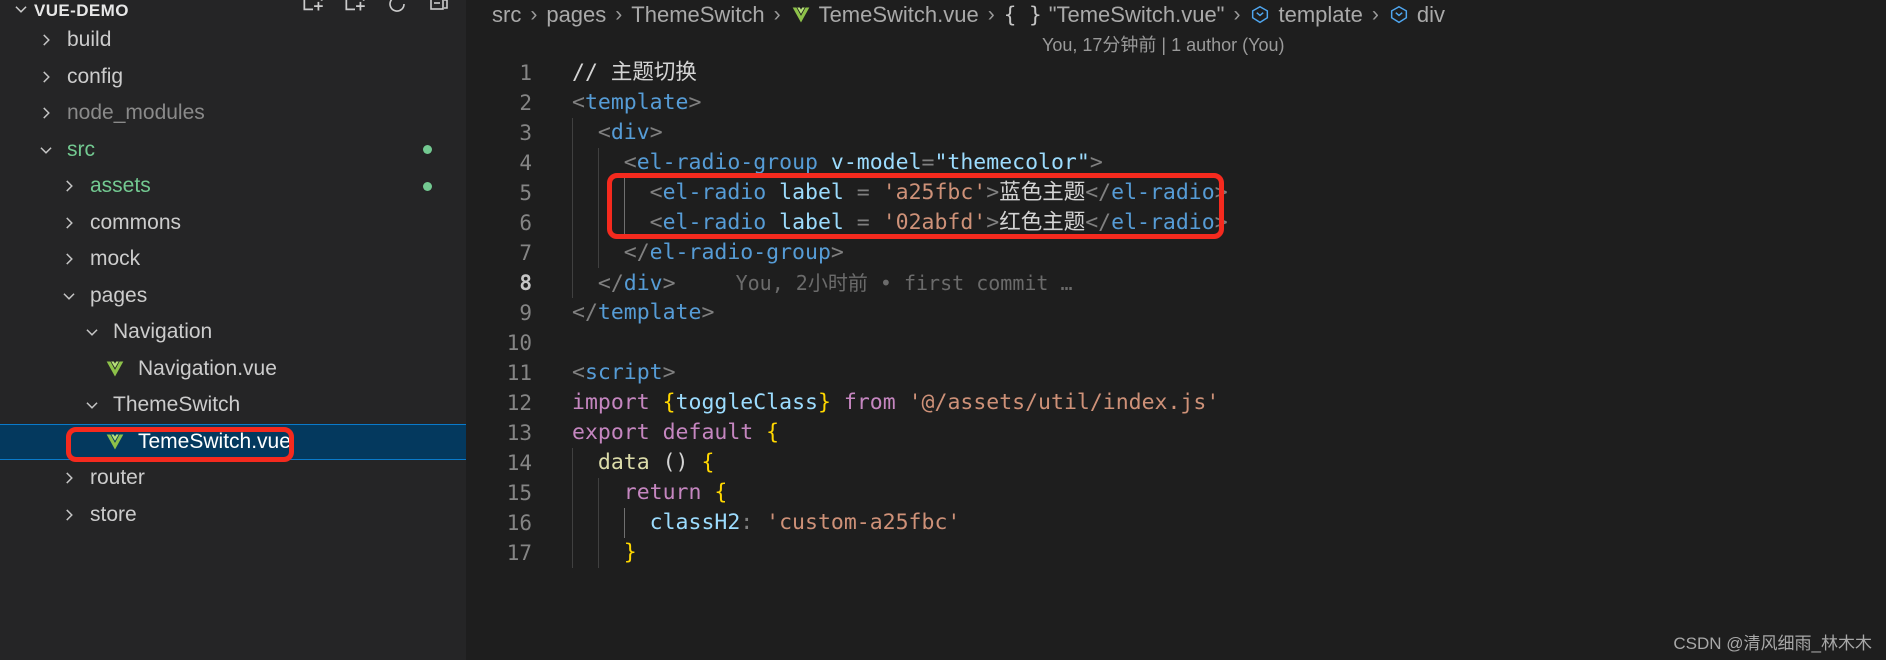  What do you see at coordinates (884, 15) in the screenshot?
I see `breadcrumb-item: TemeSwitch.vue` at bounding box center [884, 15].